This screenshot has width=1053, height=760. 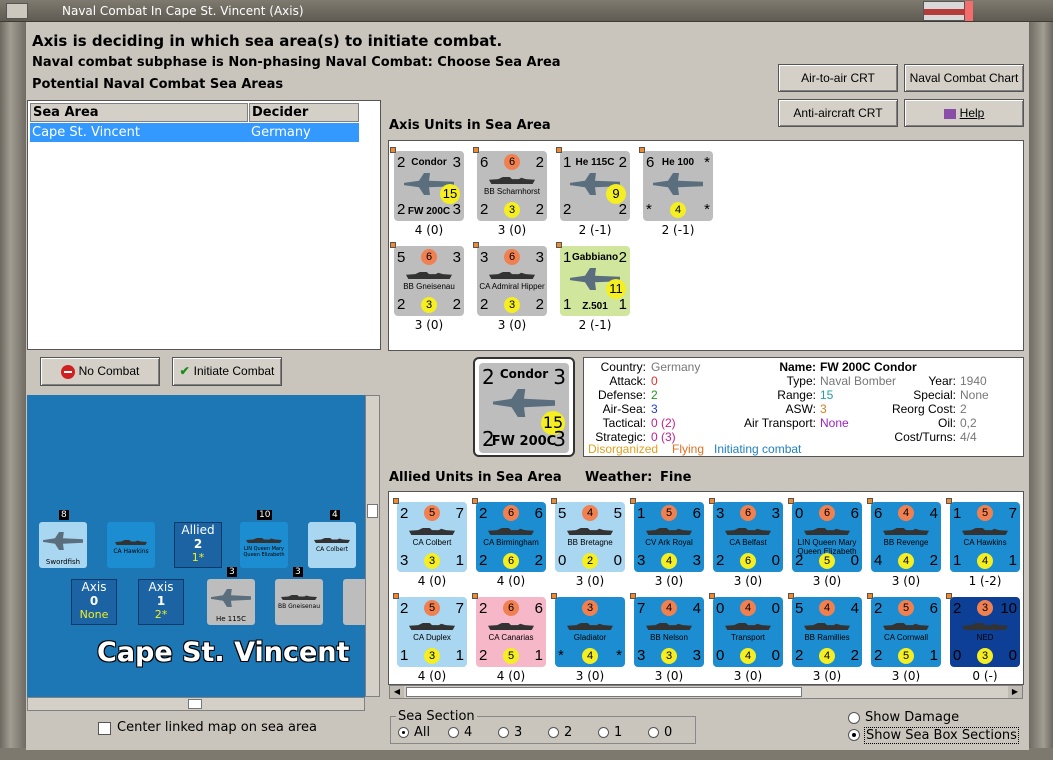 What do you see at coordinates (510, 279) in the screenshot?
I see `unit-counter: 3 3 2 2 CA Admiral Hipper 6 3` at bounding box center [510, 279].